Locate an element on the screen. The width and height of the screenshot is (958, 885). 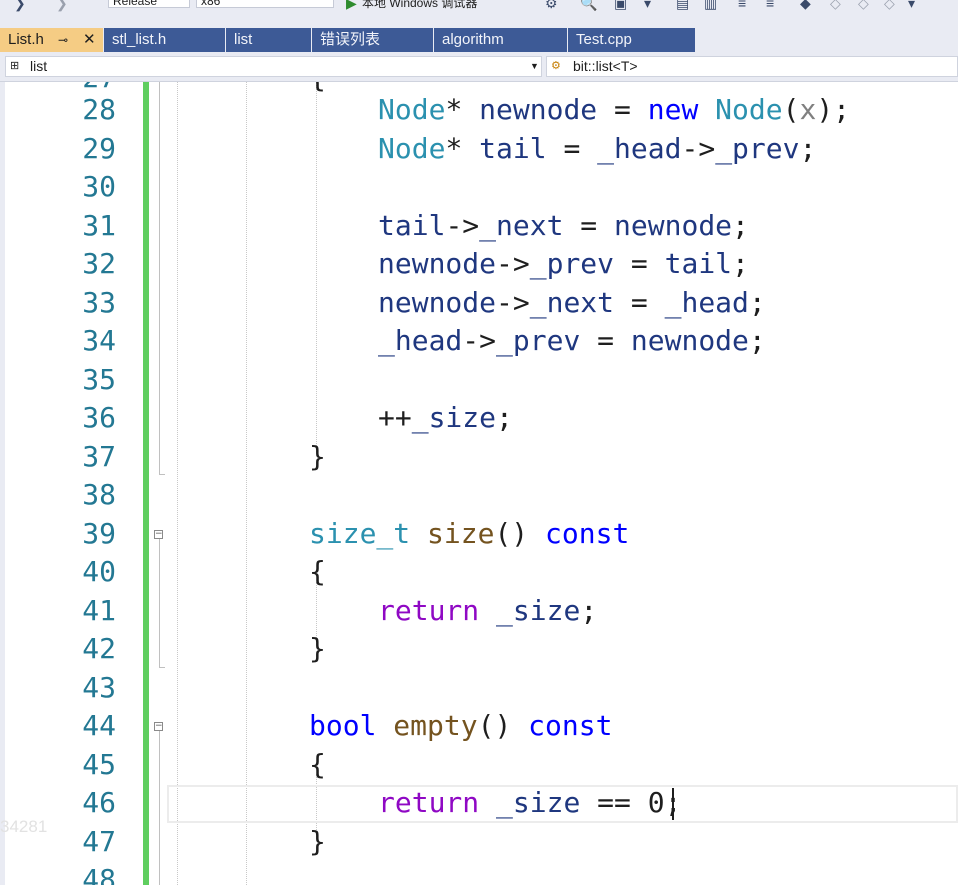
code-line-47: 47 } is located at coordinates (479, 842).